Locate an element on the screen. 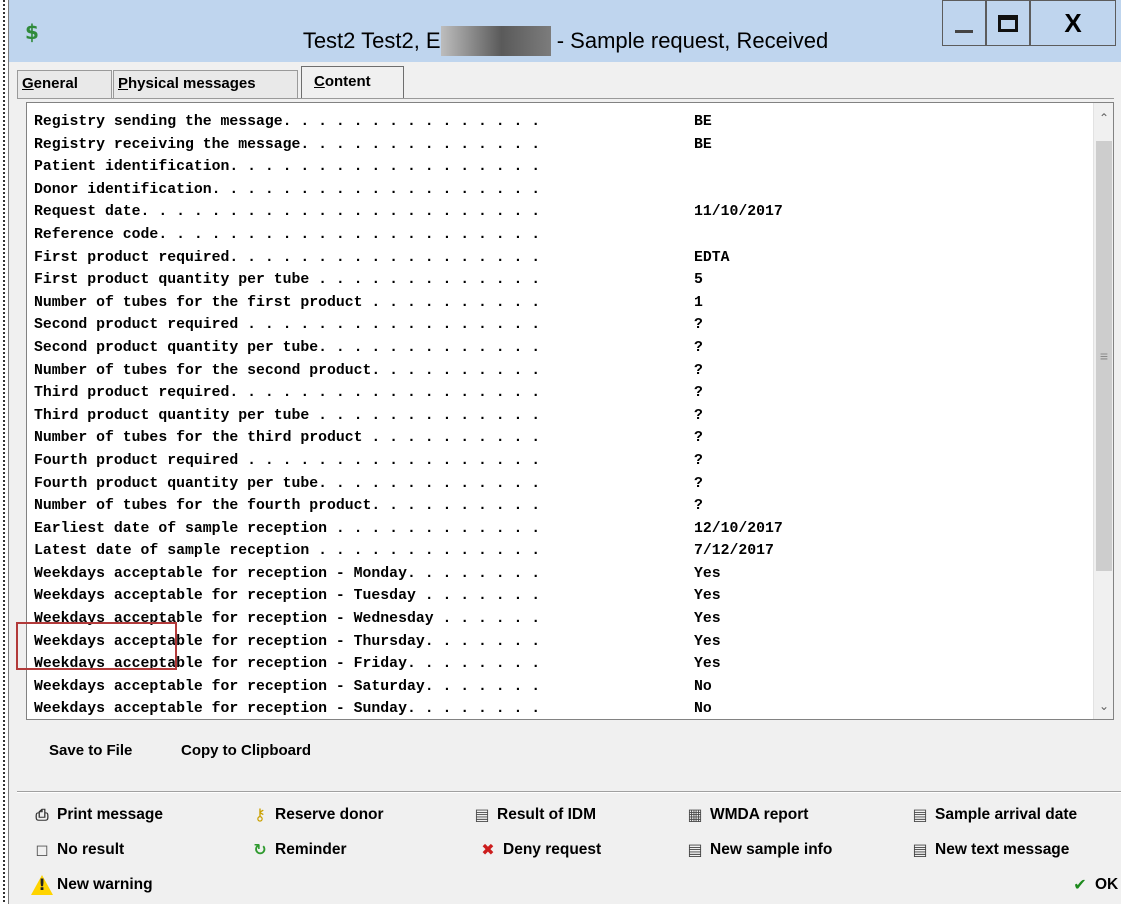 This screenshot has width=1121, height=904. scroll-grip-icon: ≡ is located at coordinates (1104, 356).